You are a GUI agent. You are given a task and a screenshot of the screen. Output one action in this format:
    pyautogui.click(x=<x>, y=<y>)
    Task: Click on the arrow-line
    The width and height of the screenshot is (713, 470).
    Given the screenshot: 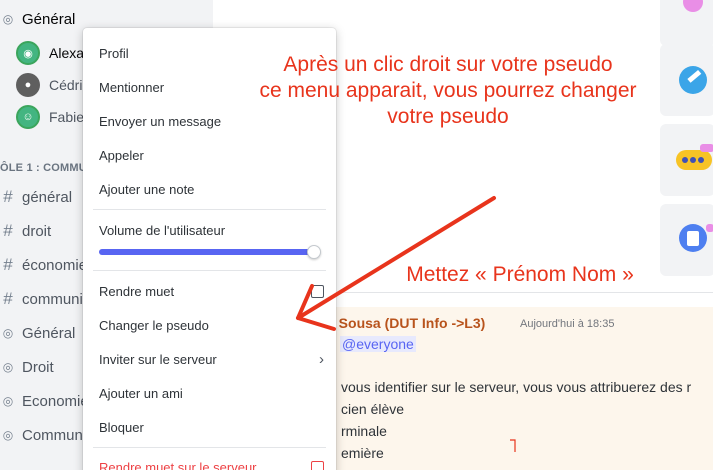 What is the action you would take?
    pyautogui.click(x=396, y=258)
    